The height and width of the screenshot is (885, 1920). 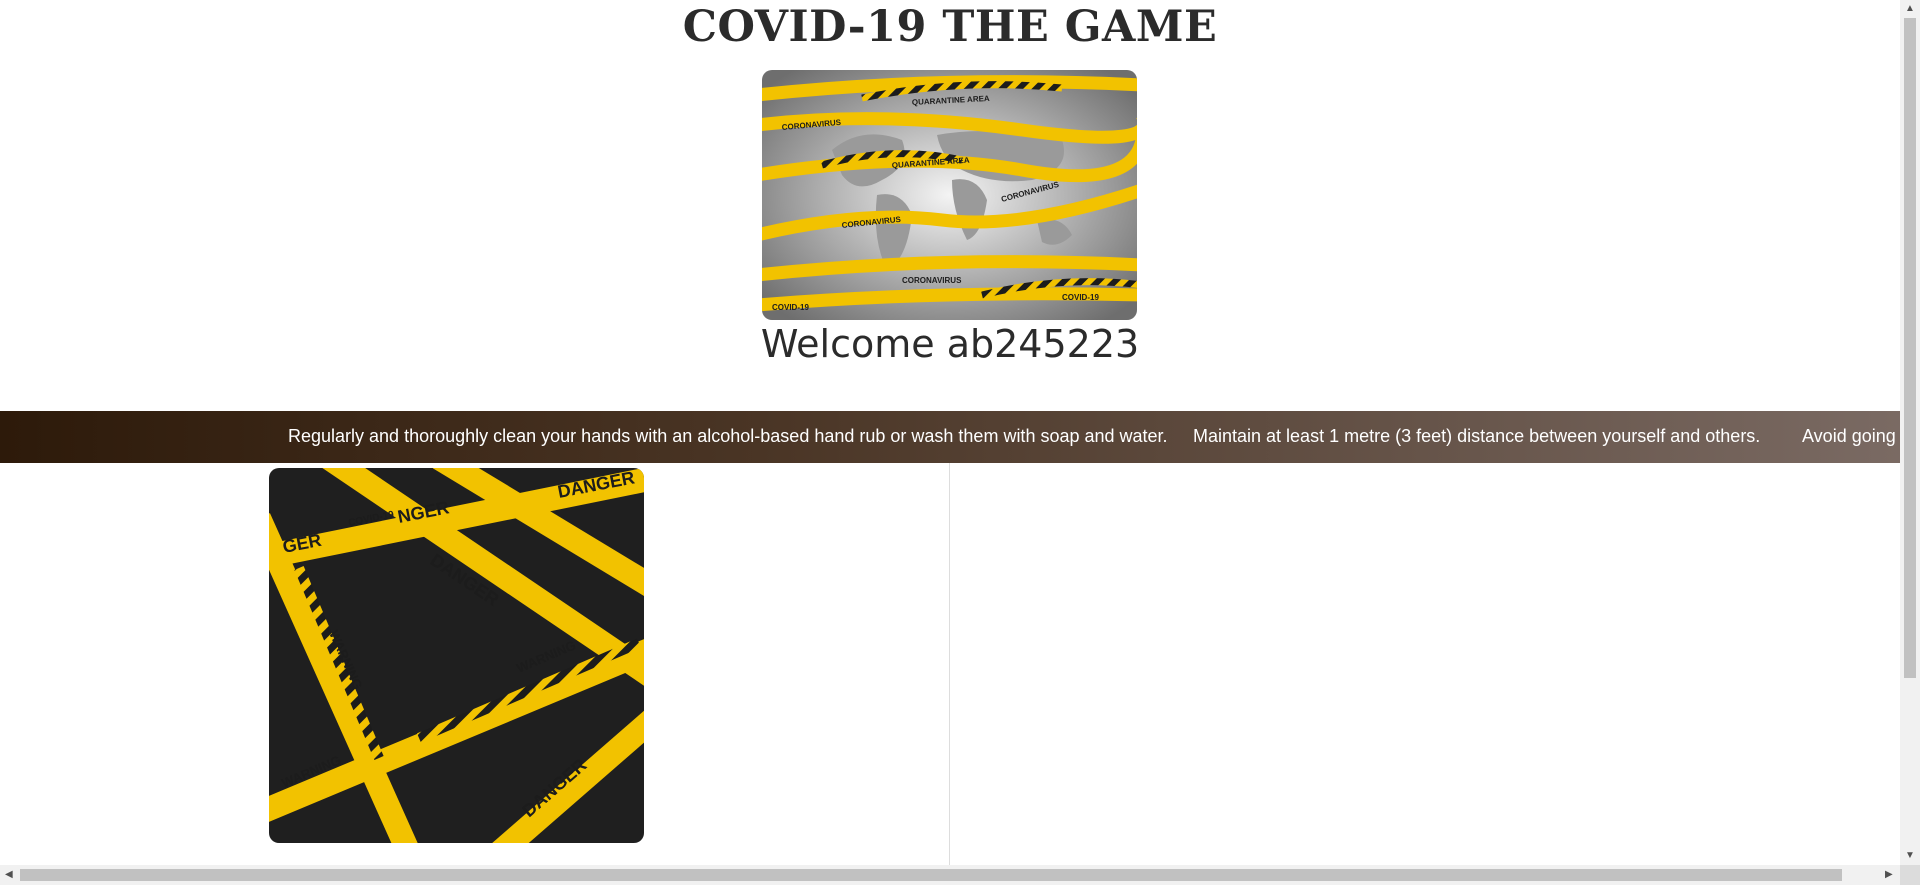 I want to click on vertical-scrollbar: ▲ ▼, so click(x=1910, y=432).